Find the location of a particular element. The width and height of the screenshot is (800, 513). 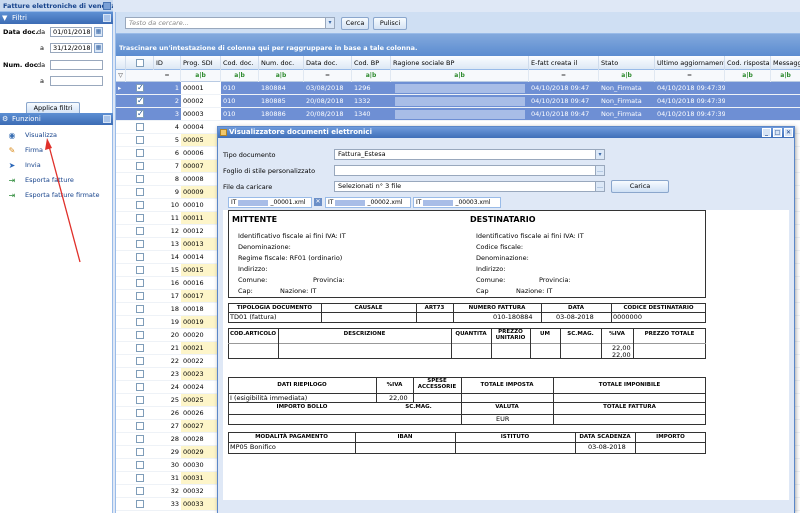

filter-op-risposta: a|b is located at coordinates (748, 76).